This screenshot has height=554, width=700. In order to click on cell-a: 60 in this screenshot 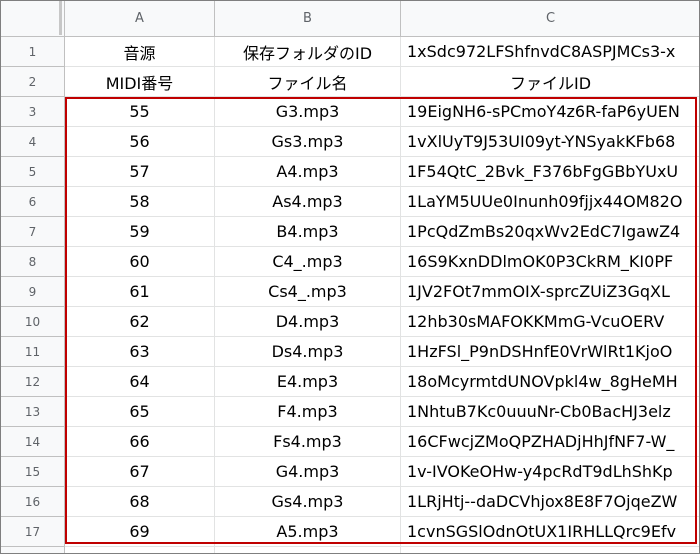, I will do `click(140, 262)`.